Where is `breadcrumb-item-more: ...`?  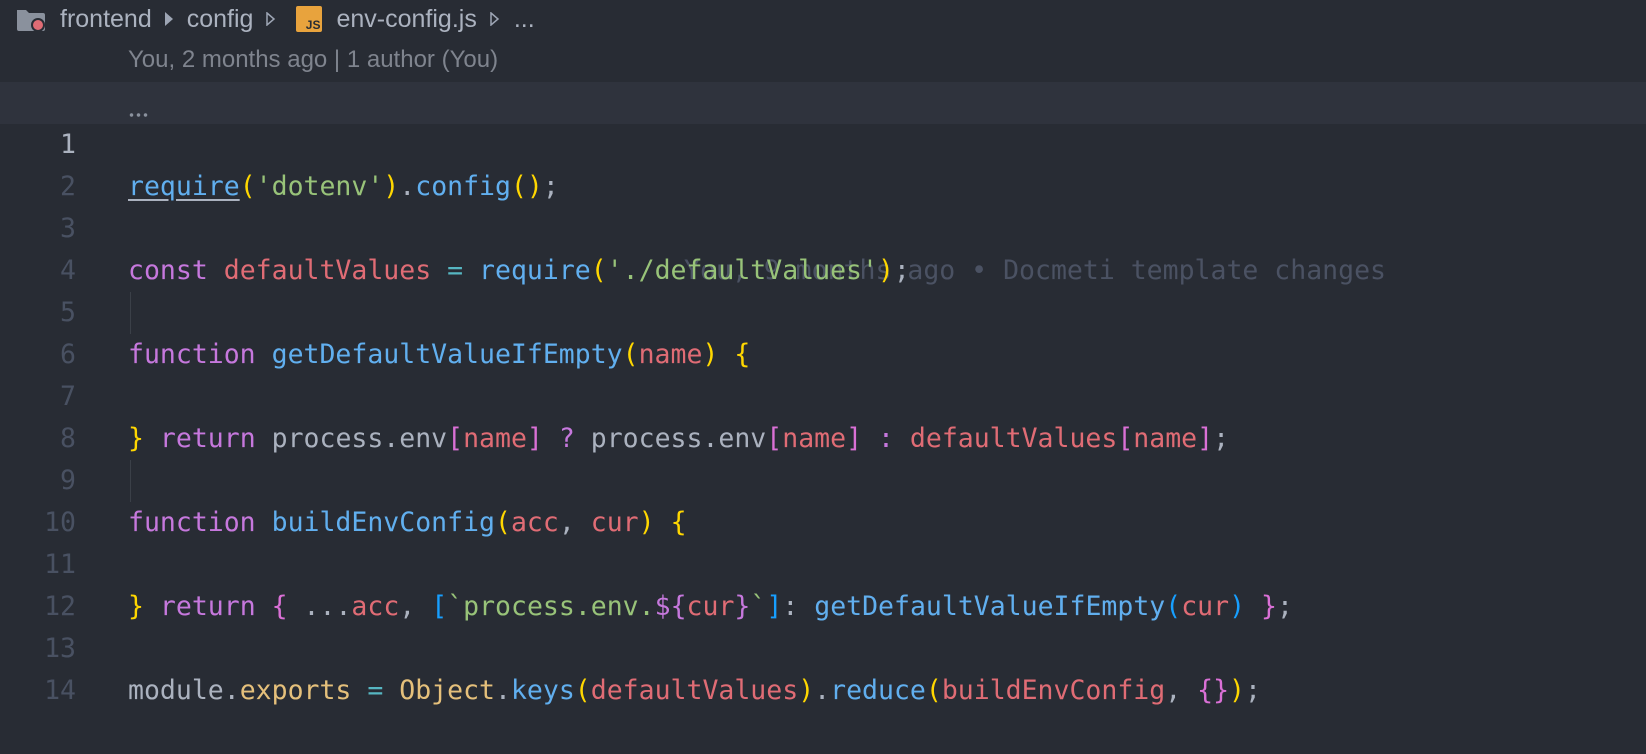 breadcrumb-item-more: ... is located at coordinates (524, 19).